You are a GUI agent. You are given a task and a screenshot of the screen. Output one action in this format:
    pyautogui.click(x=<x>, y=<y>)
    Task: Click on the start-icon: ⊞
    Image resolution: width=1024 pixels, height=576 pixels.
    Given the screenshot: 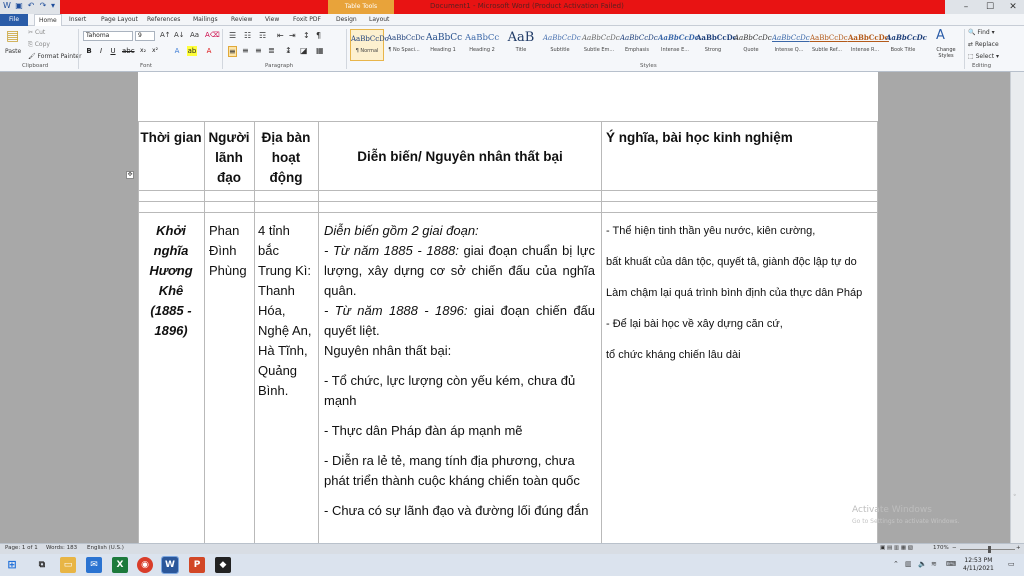 What is the action you would take?
    pyautogui.click(x=12, y=565)
    